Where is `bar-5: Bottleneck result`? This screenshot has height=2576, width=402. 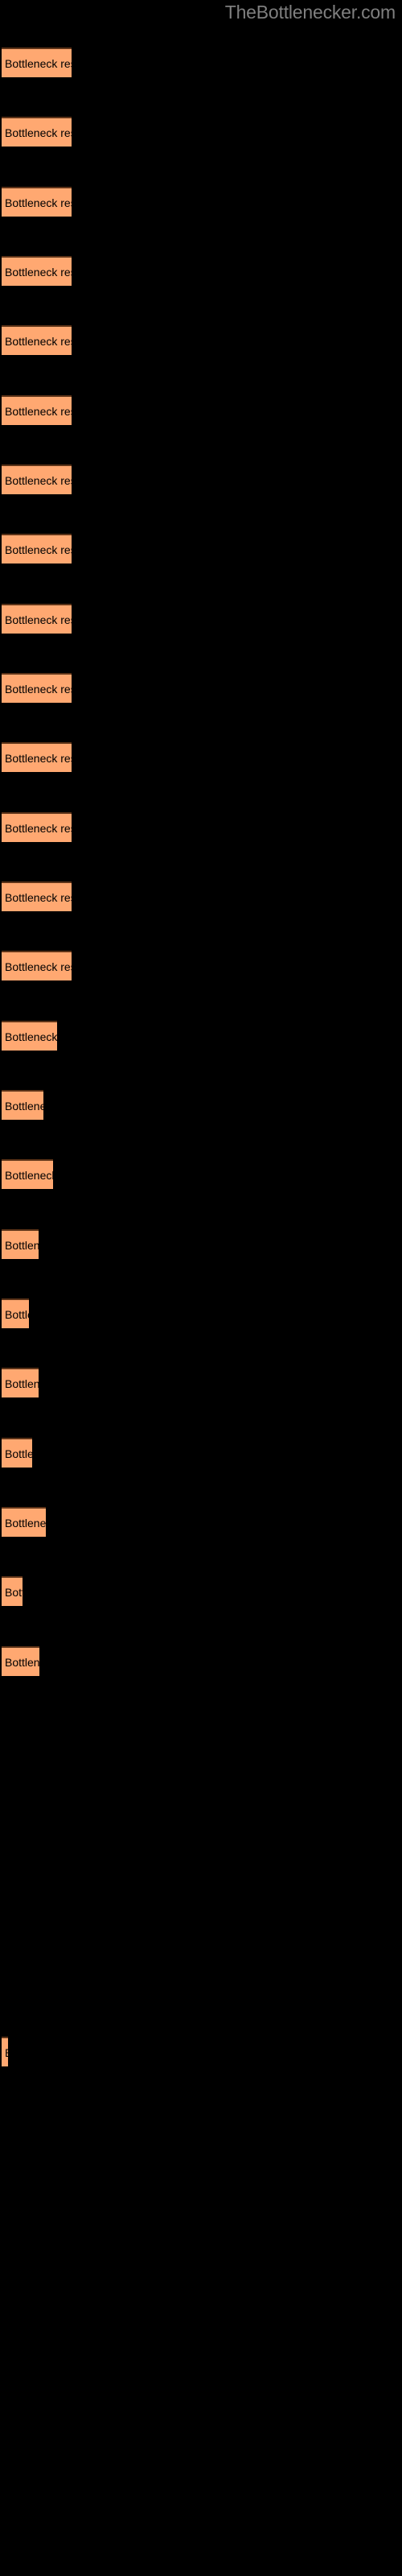 bar-5: Bottleneck result is located at coordinates (37, 340).